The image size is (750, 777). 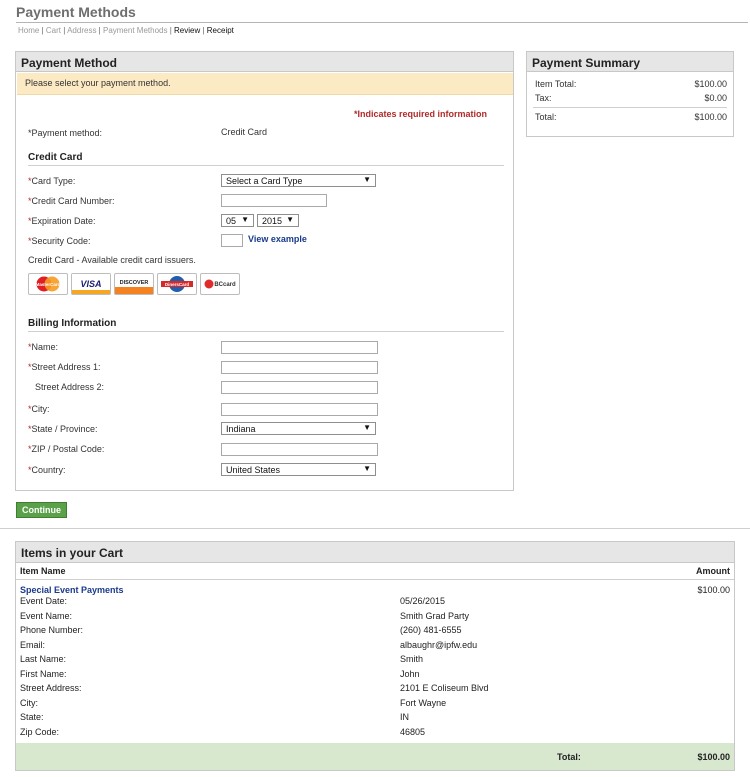 I want to click on breadcrumb-home: Home, so click(x=28, y=30).